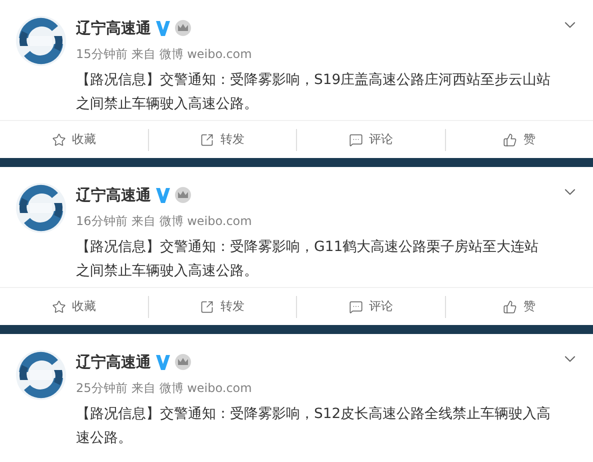 Image resolution: width=593 pixels, height=462 pixels. What do you see at coordinates (102, 54) in the screenshot?
I see `post-time: 15分钟前` at bounding box center [102, 54].